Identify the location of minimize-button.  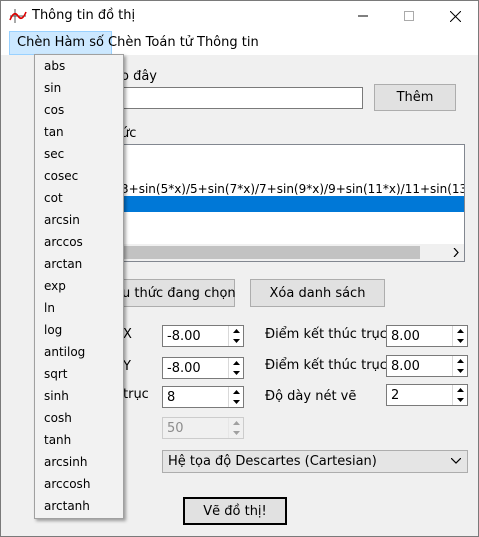
(363, 16).